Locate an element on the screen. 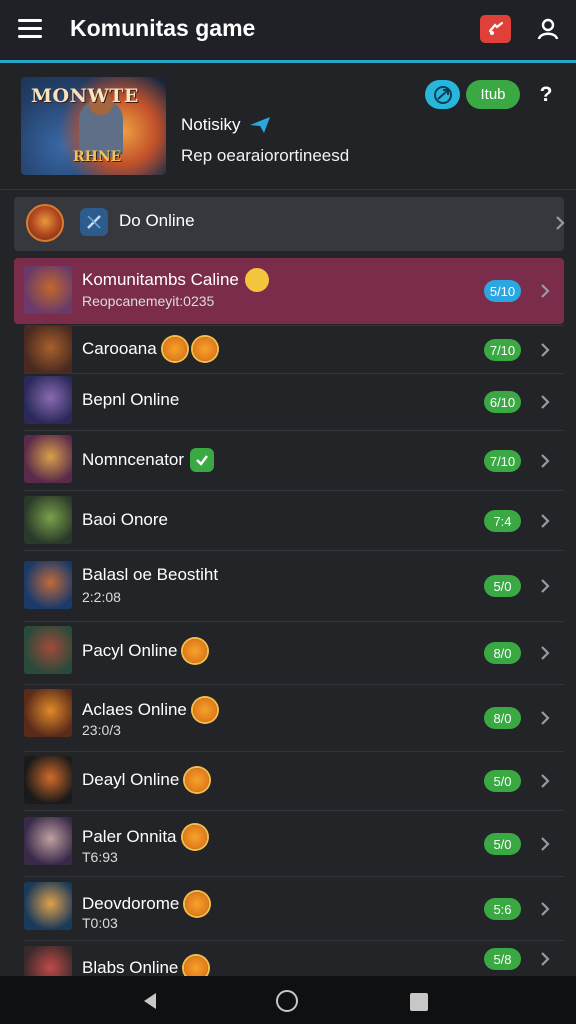  row-name: Komunitambs Caline is located at coordinates (175, 280).